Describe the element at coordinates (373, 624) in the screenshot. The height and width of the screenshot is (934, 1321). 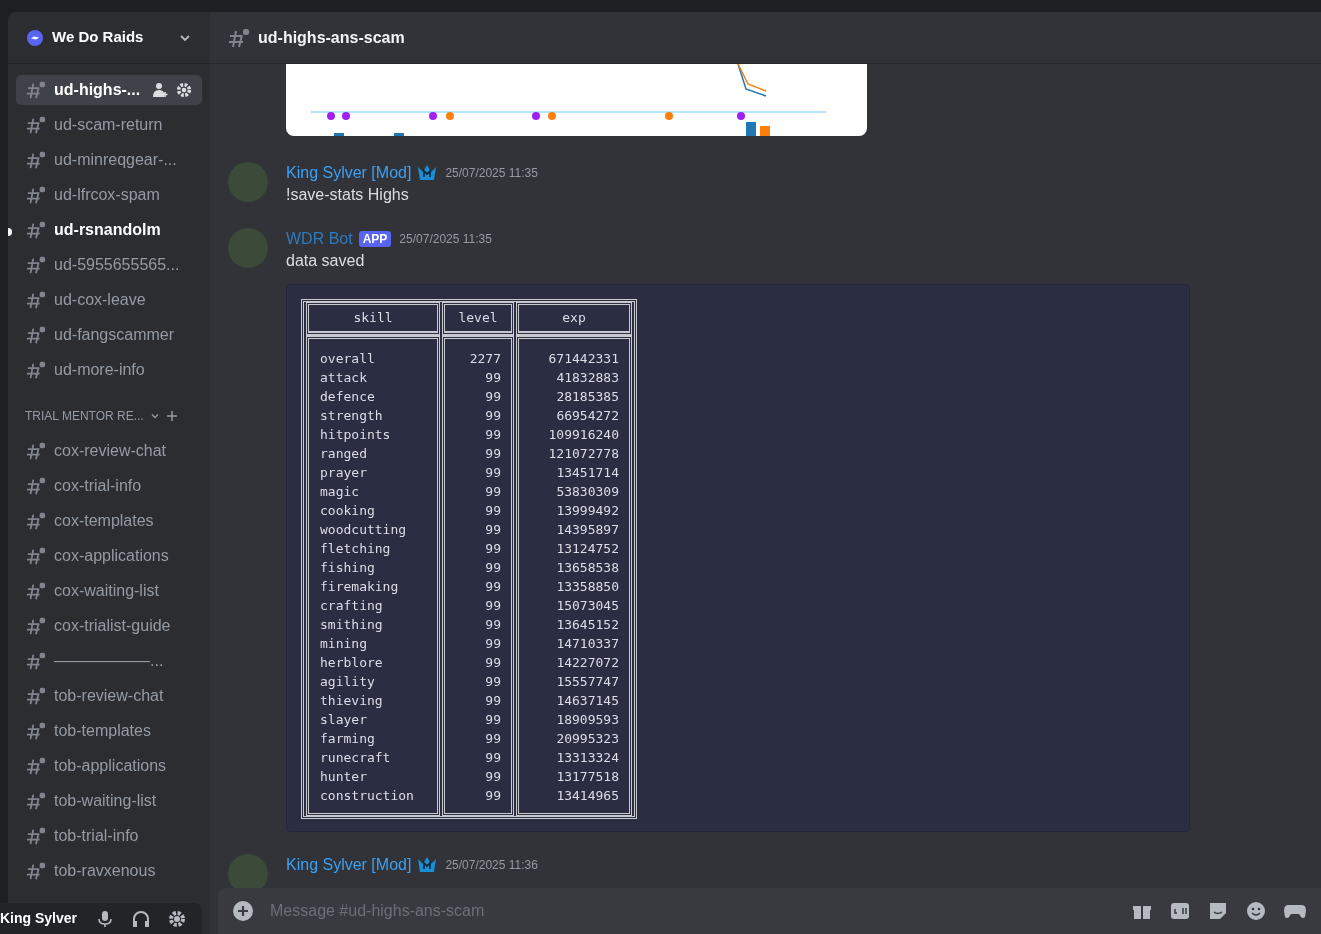
I see `table-cell: smithing` at that location.